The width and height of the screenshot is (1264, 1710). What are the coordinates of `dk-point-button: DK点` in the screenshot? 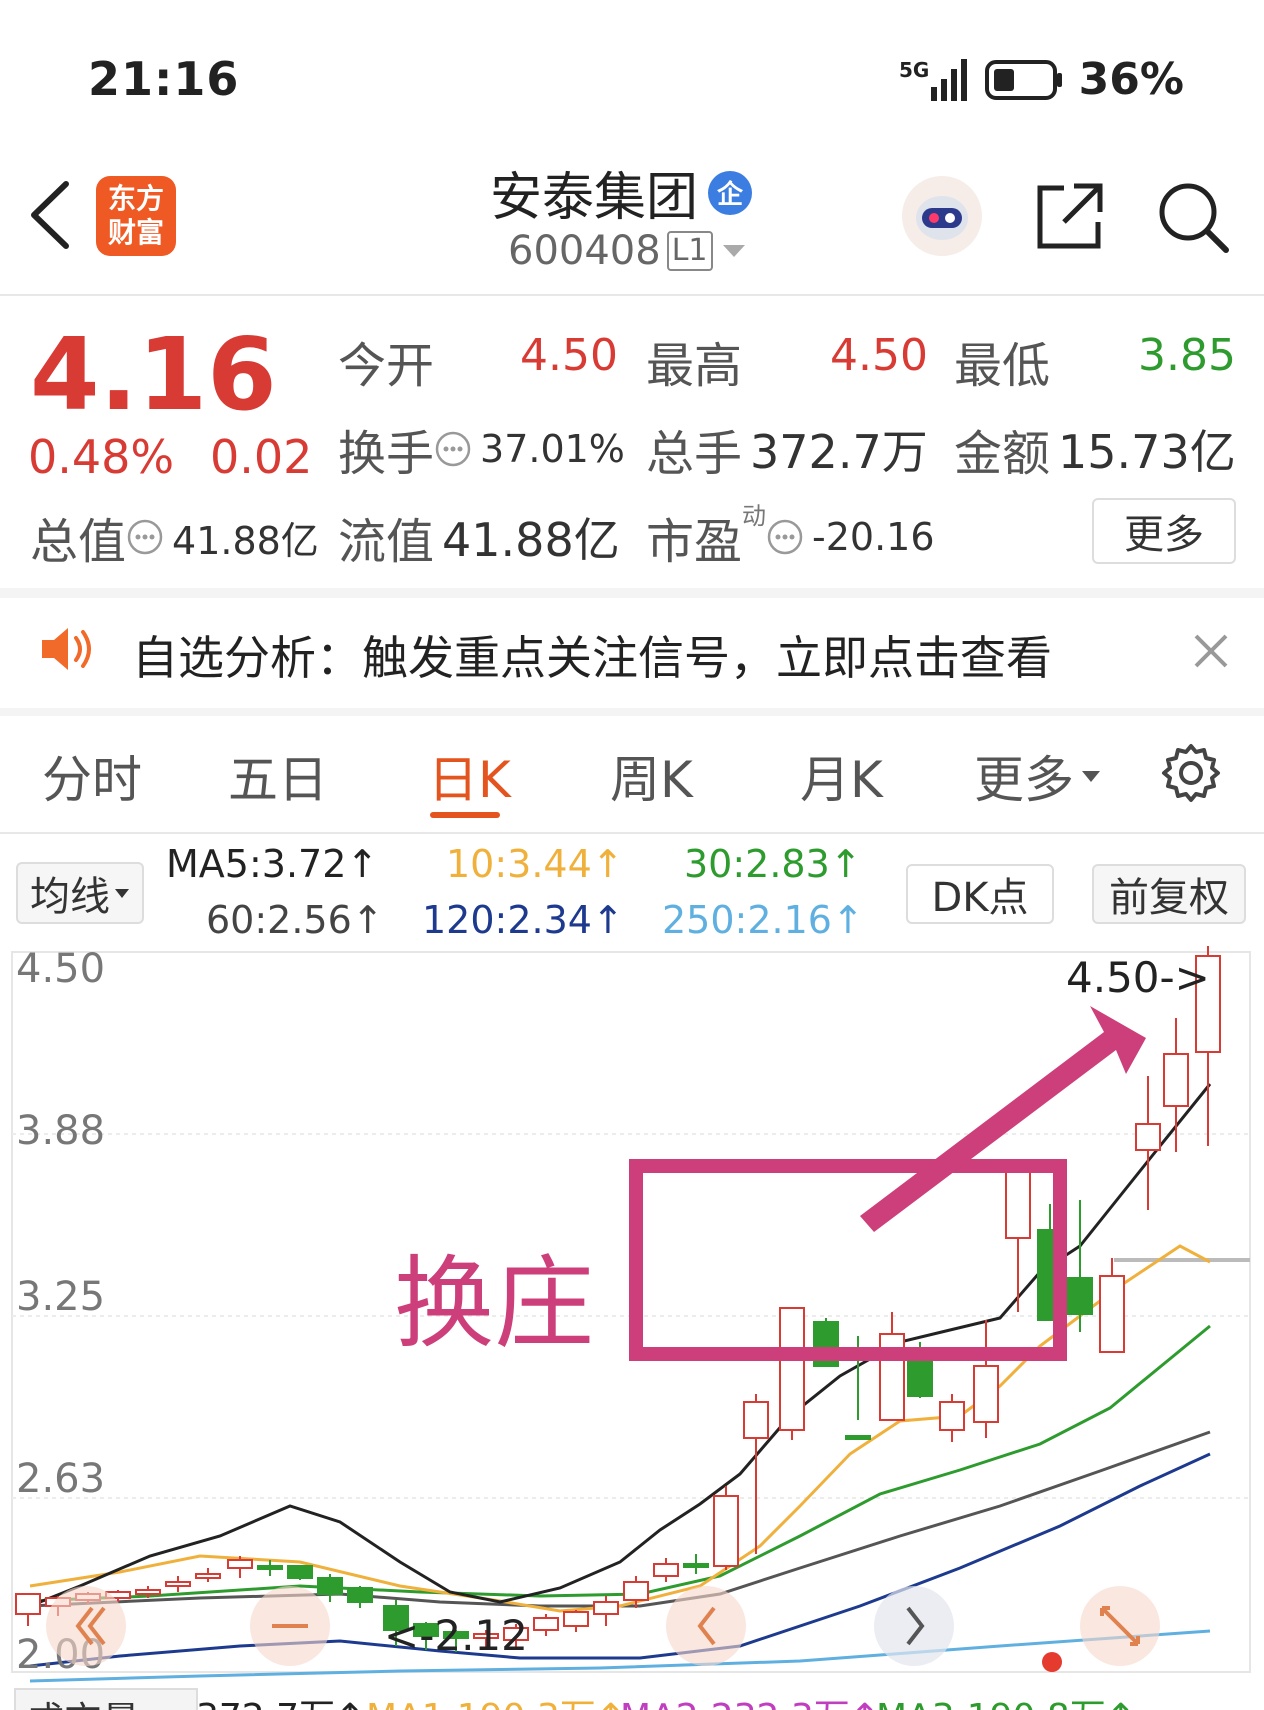 It's located at (980, 894).